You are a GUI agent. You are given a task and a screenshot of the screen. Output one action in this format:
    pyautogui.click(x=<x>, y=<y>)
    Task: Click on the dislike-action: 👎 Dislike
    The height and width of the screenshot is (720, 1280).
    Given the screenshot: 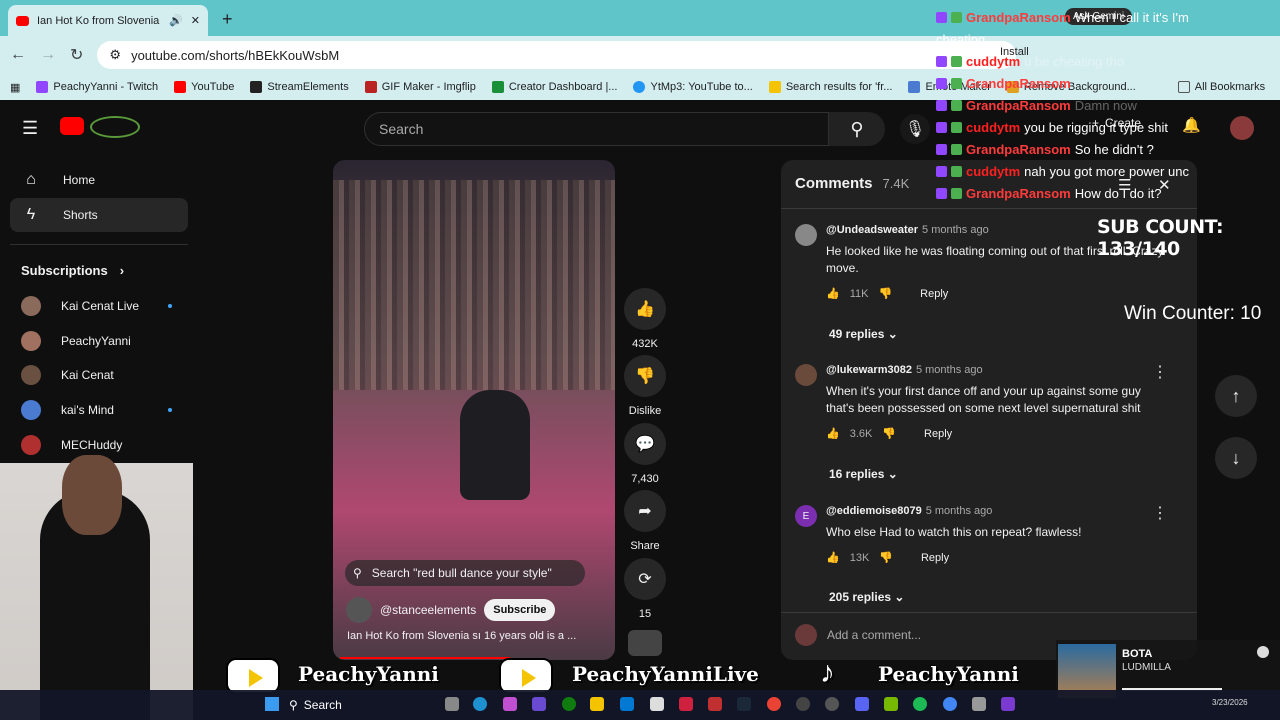 What is the action you would take?
    pyautogui.click(x=645, y=386)
    